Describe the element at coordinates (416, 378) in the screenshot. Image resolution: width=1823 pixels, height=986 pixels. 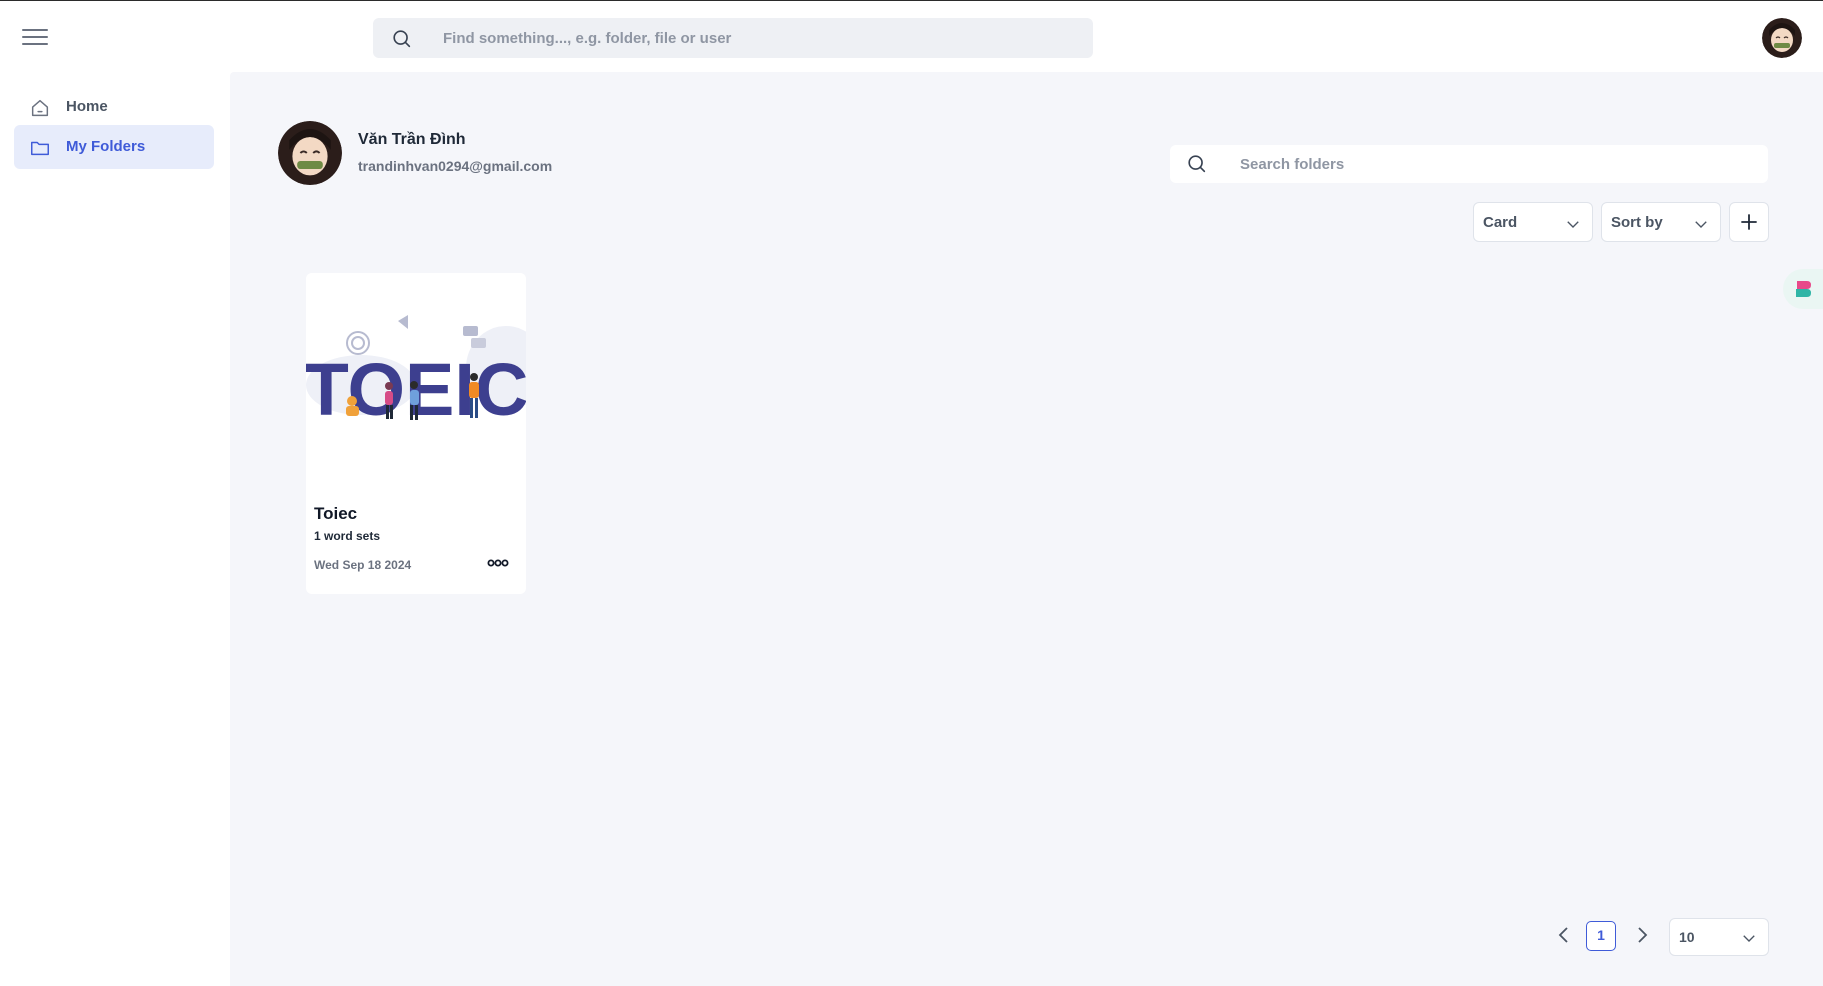
I see `folder-thumbnail: TOEIC` at that location.